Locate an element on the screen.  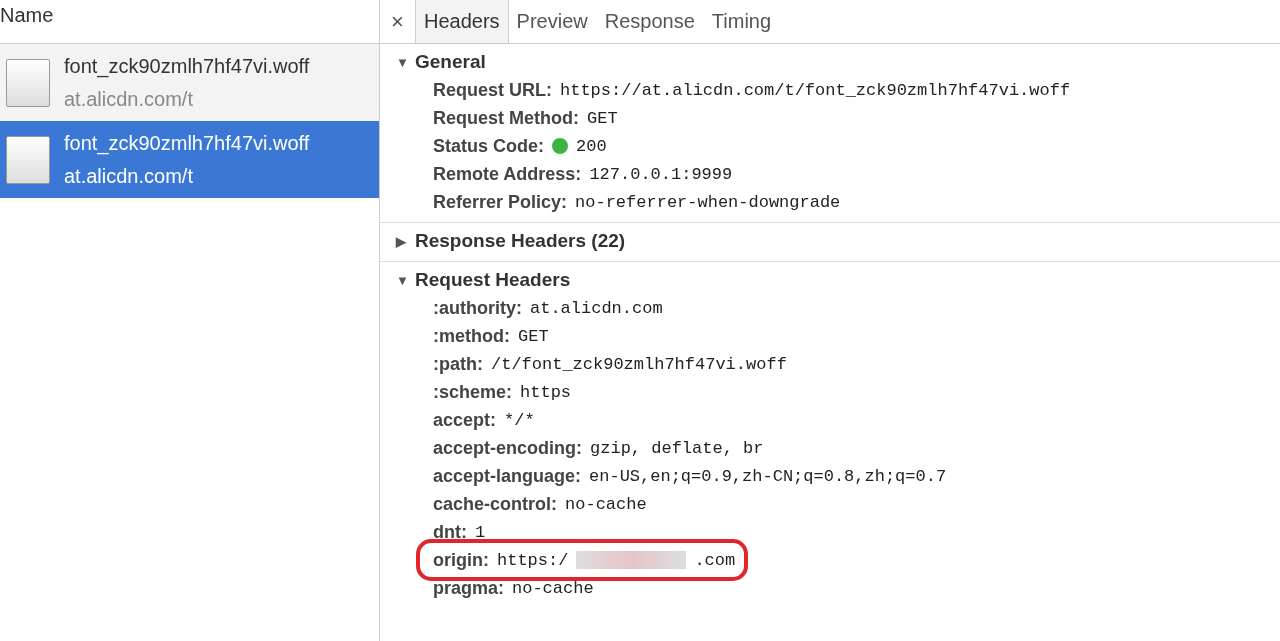
header-name: cache-control: is located at coordinates (495, 504).